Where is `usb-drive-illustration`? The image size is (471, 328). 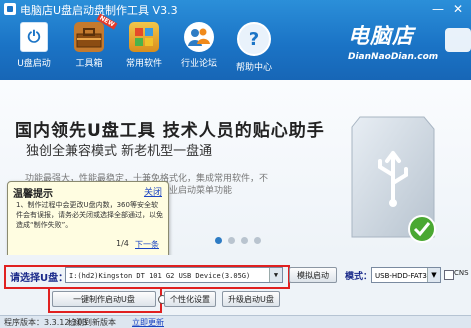
usb-drive-illustration is located at coordinates (393, 179).